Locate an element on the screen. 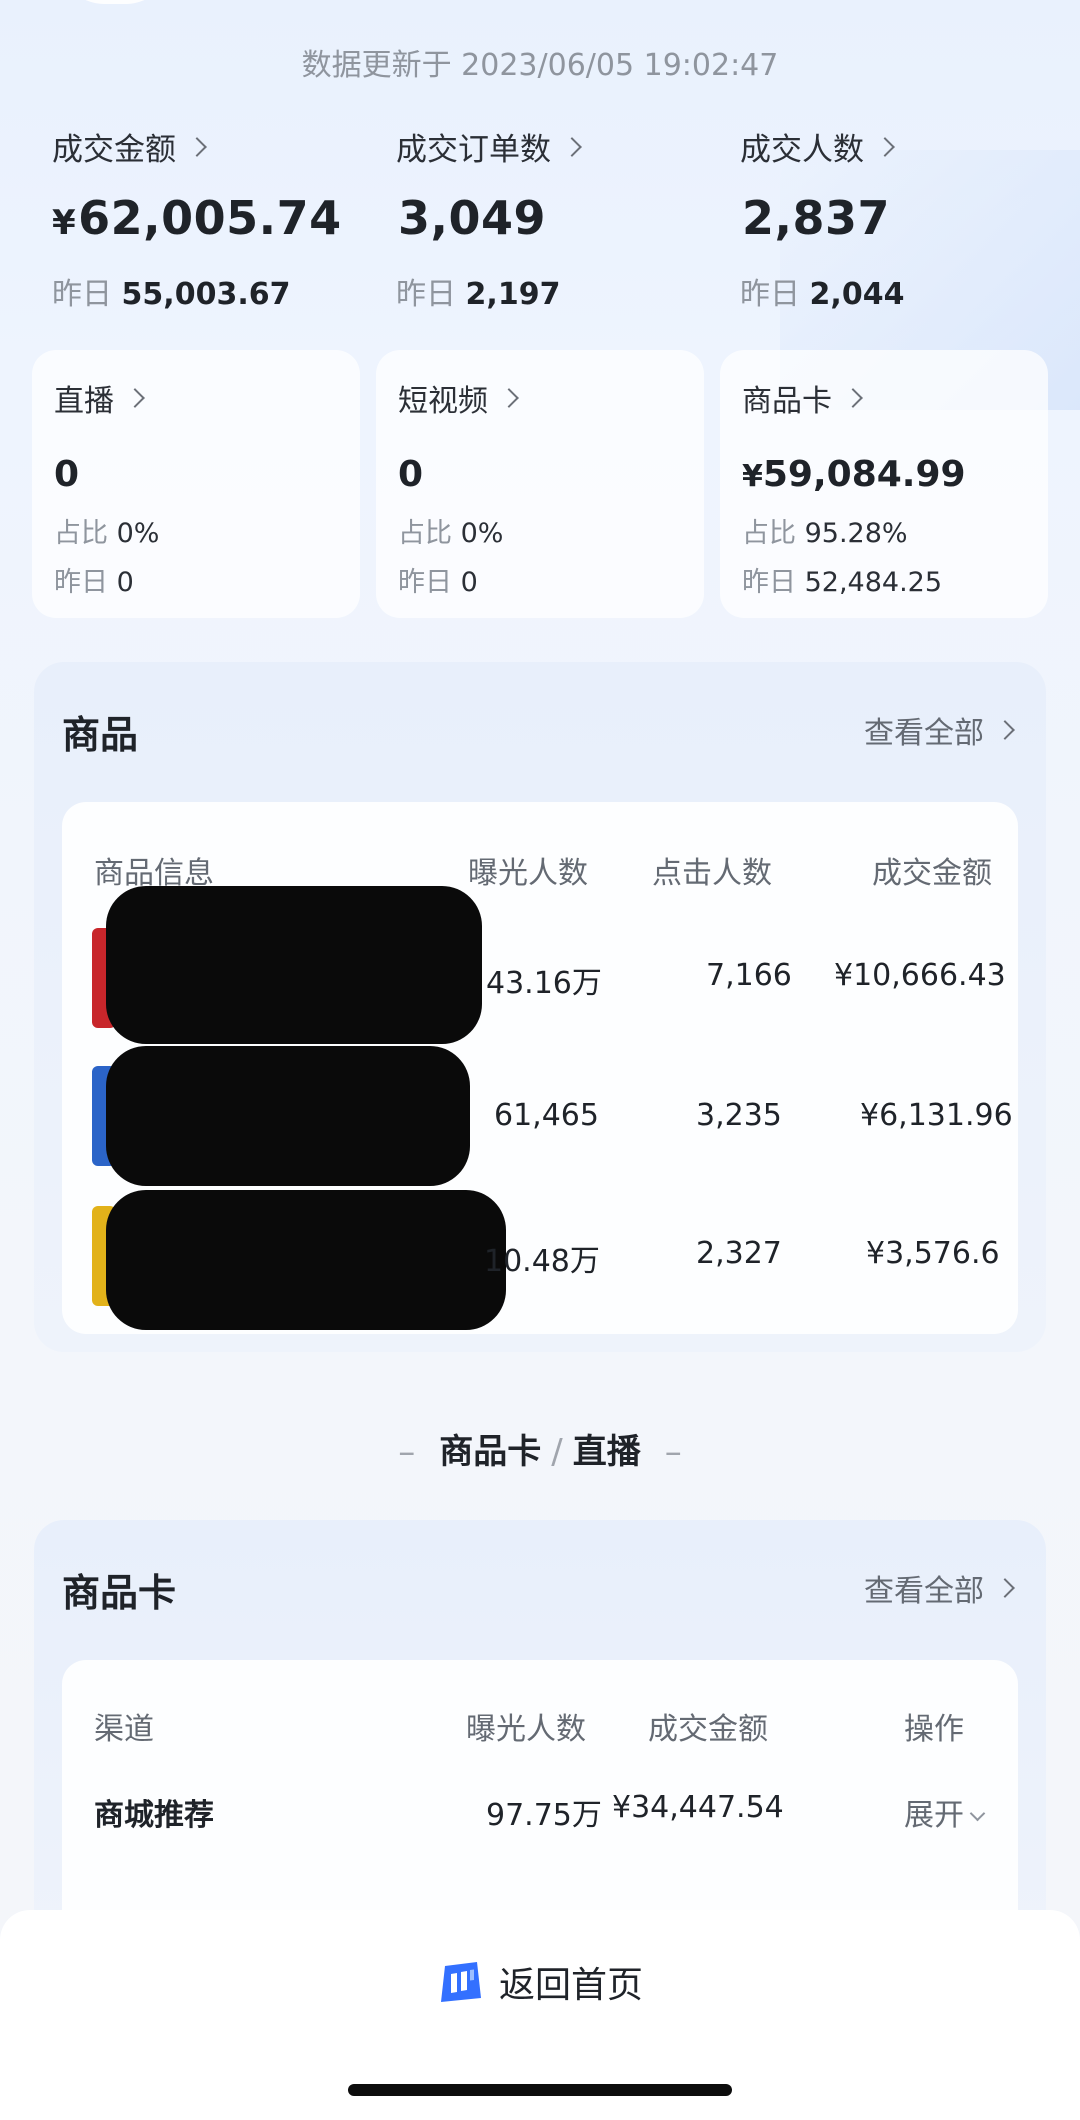  yesterday-value: 2,197 is located at coordinates (513, 294).